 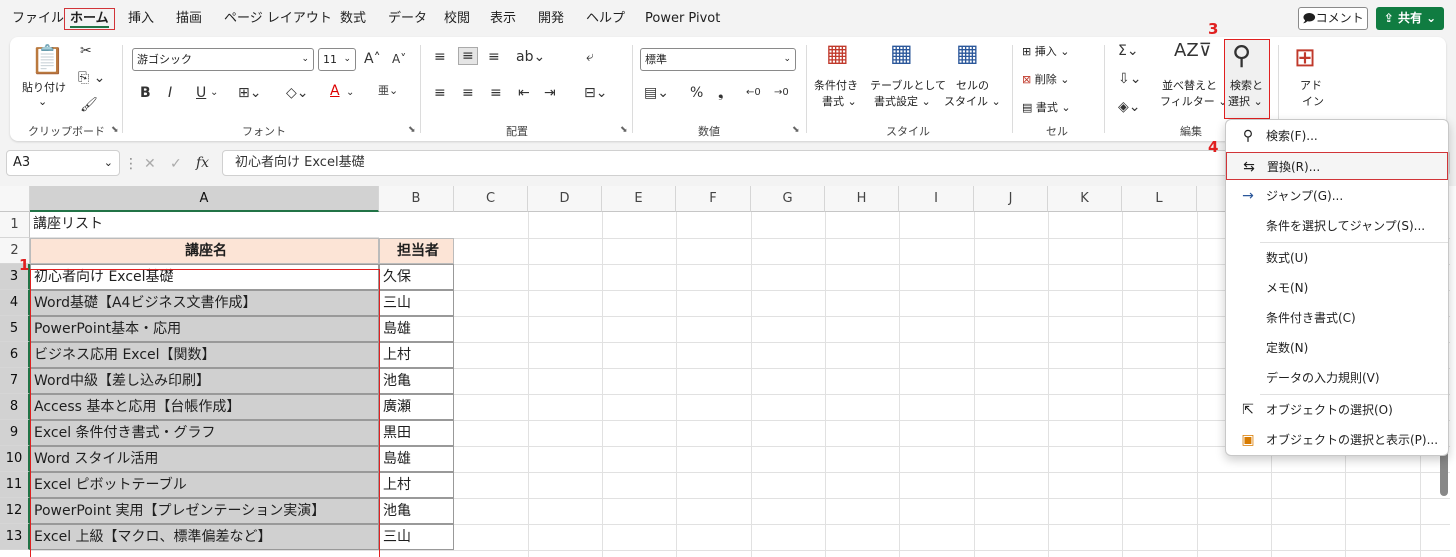 I want to click on increase-decimal-icon: ←0, so click(x=753, y=93).